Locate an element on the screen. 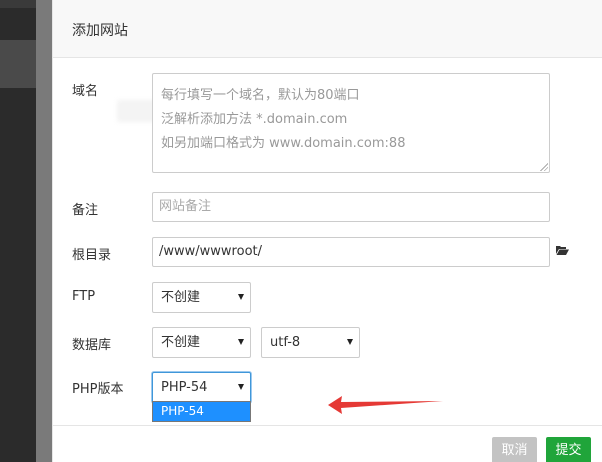 This screenshot has height=462, width=602. domain-placeholder-line: 每行填写一个域名，默认为80端口 is located at coordinates (260, 95).